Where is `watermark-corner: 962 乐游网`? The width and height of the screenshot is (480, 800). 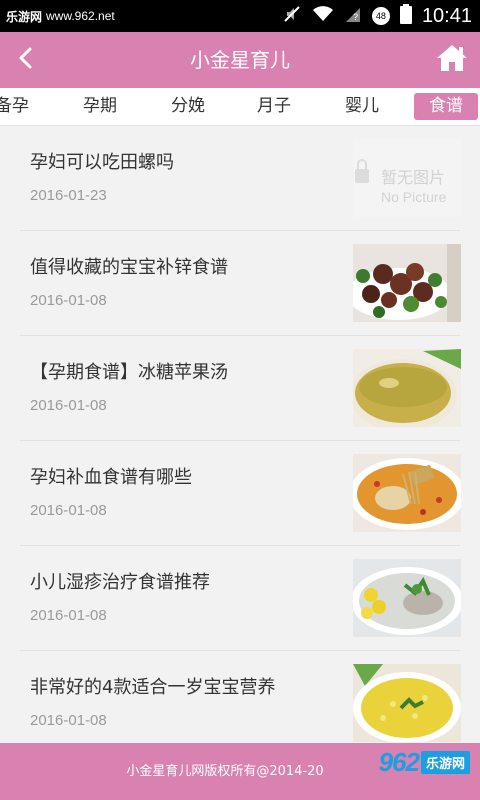 watermark-corner: 962 乐游网 is located at coordinates (424, 762).